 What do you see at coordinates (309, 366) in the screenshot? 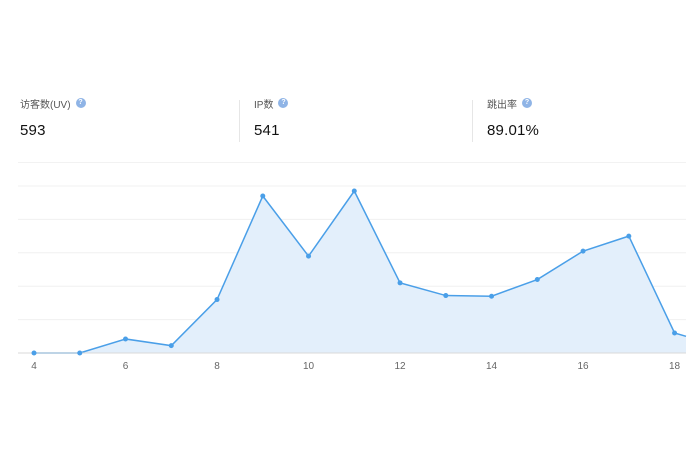
I see `x-tick-label: 10` at bounding box center [309, 366].